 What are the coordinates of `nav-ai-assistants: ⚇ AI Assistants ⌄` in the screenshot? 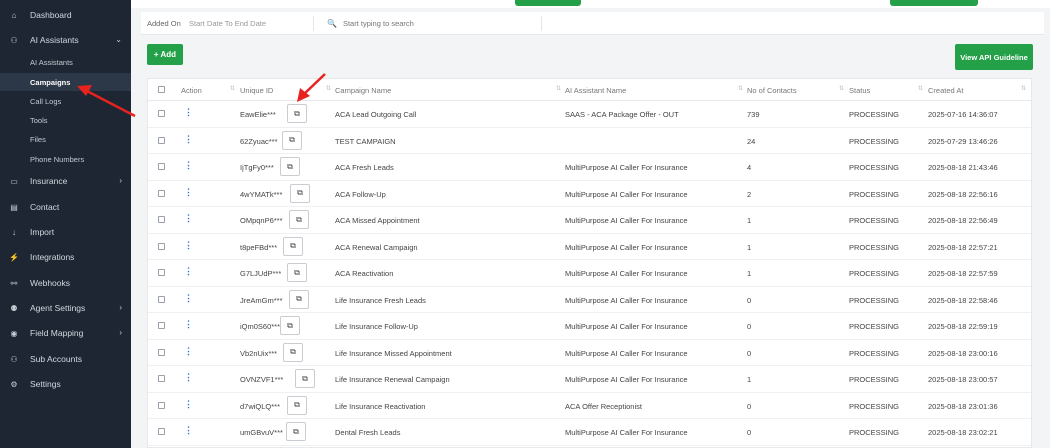 It's located at (65, 40).